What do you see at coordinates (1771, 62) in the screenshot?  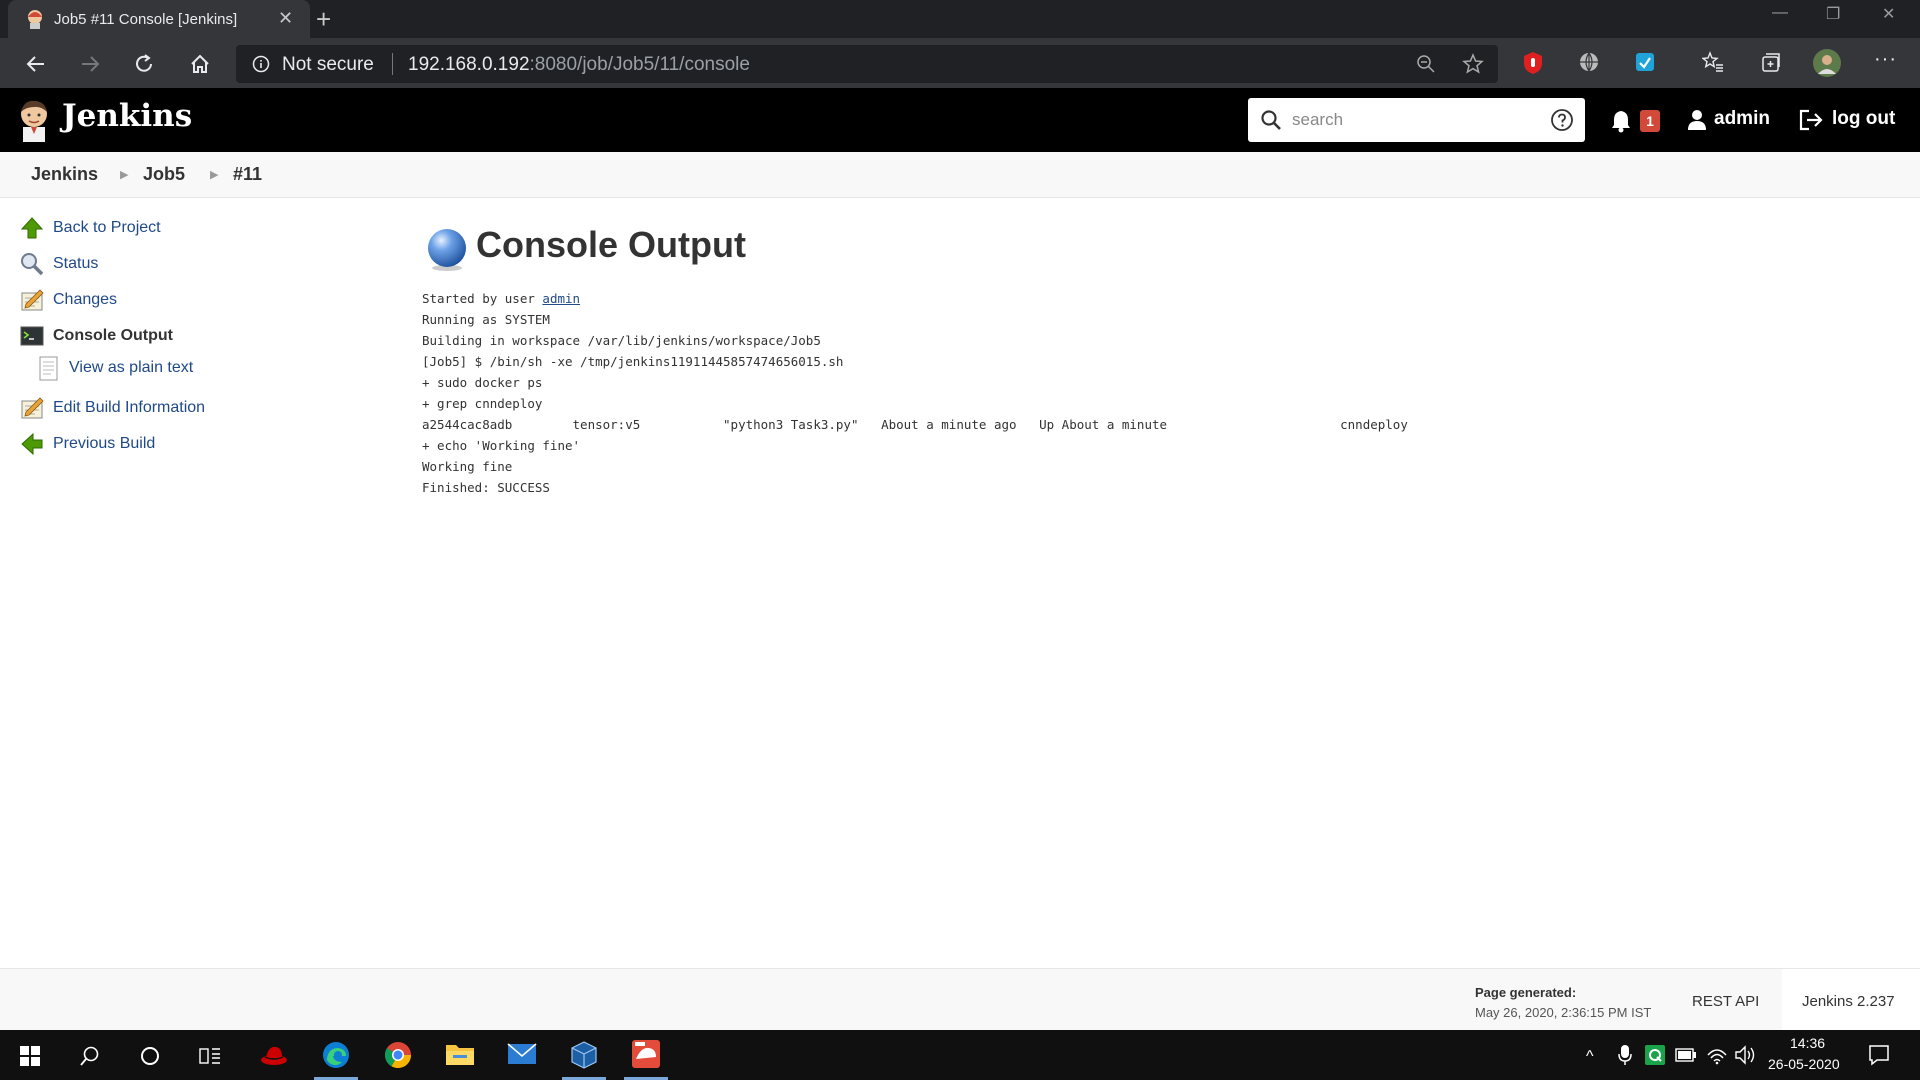 I see `collections-icon` at bounding box center [1771, 62].